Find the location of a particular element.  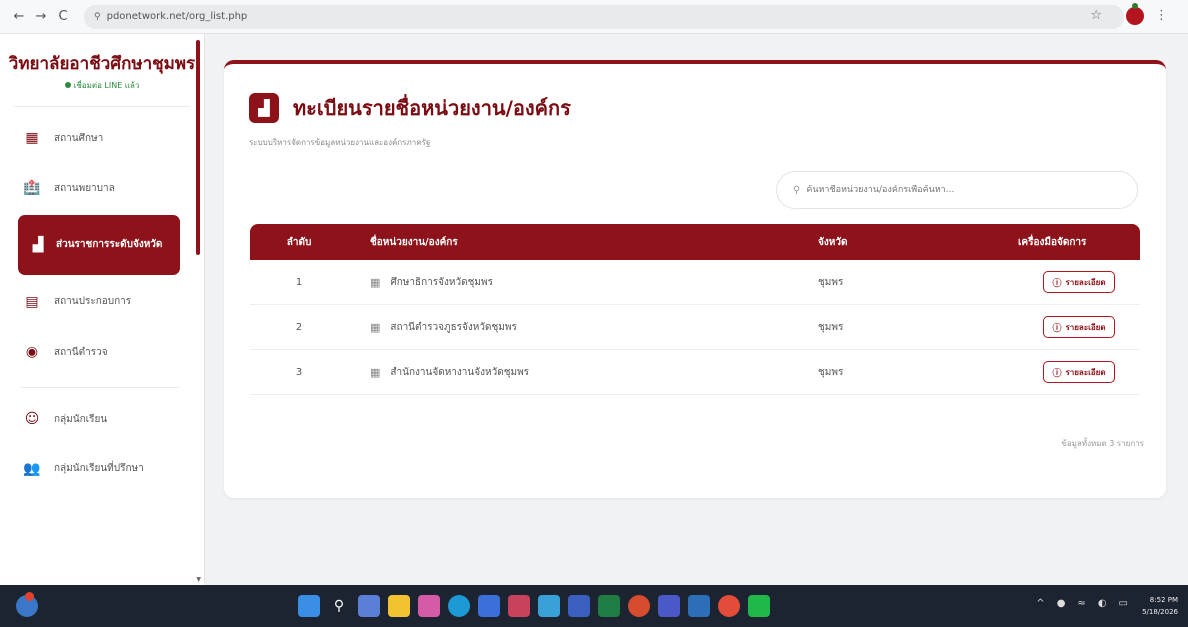

page-title: ทะเบียนรายชื่อหน่วยงาน/องค์กร is located at coordinates (432, 108).